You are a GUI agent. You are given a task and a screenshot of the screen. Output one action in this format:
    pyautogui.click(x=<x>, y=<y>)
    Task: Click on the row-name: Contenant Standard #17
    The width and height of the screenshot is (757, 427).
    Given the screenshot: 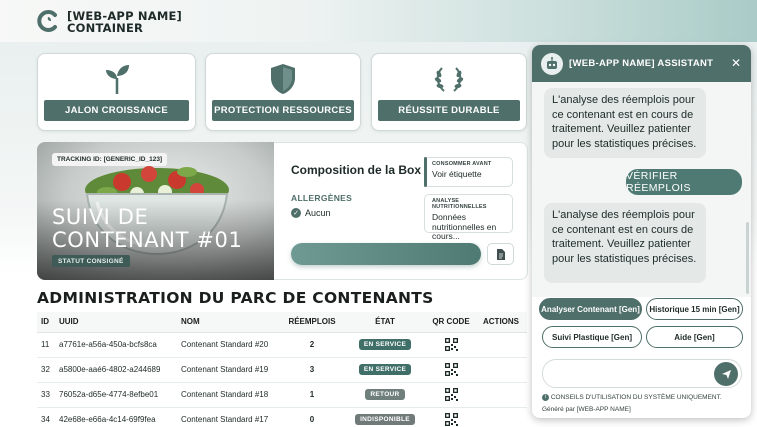 What is the action you would take?
    pyautogui.click(x=231, y=417)
    